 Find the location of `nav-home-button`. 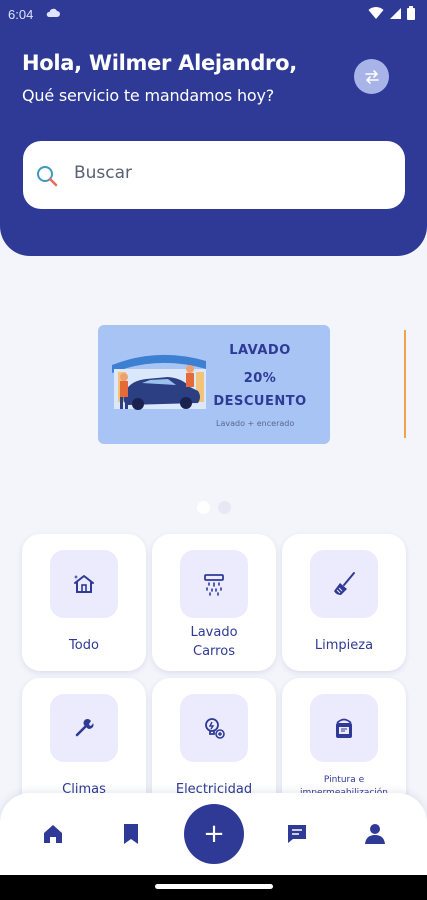

nav-home-button is located at coordinates (53, 836).